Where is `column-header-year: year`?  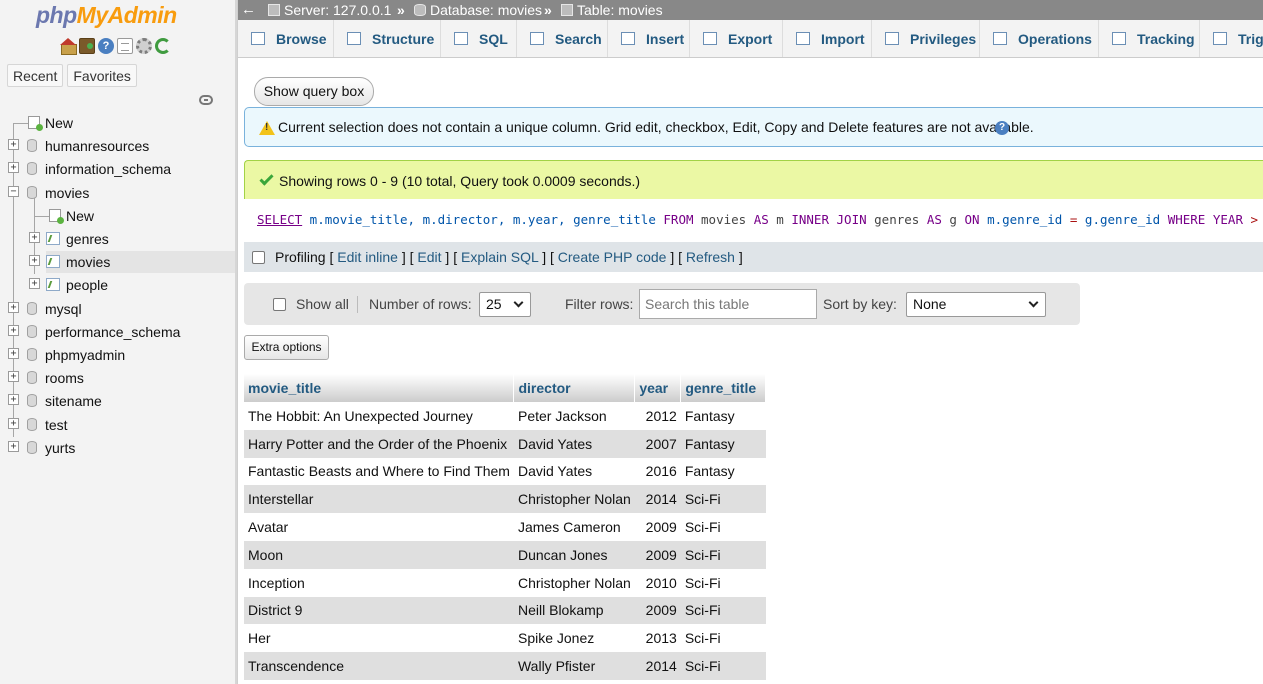
column-header-year: year is located at coordinates (658, 388).